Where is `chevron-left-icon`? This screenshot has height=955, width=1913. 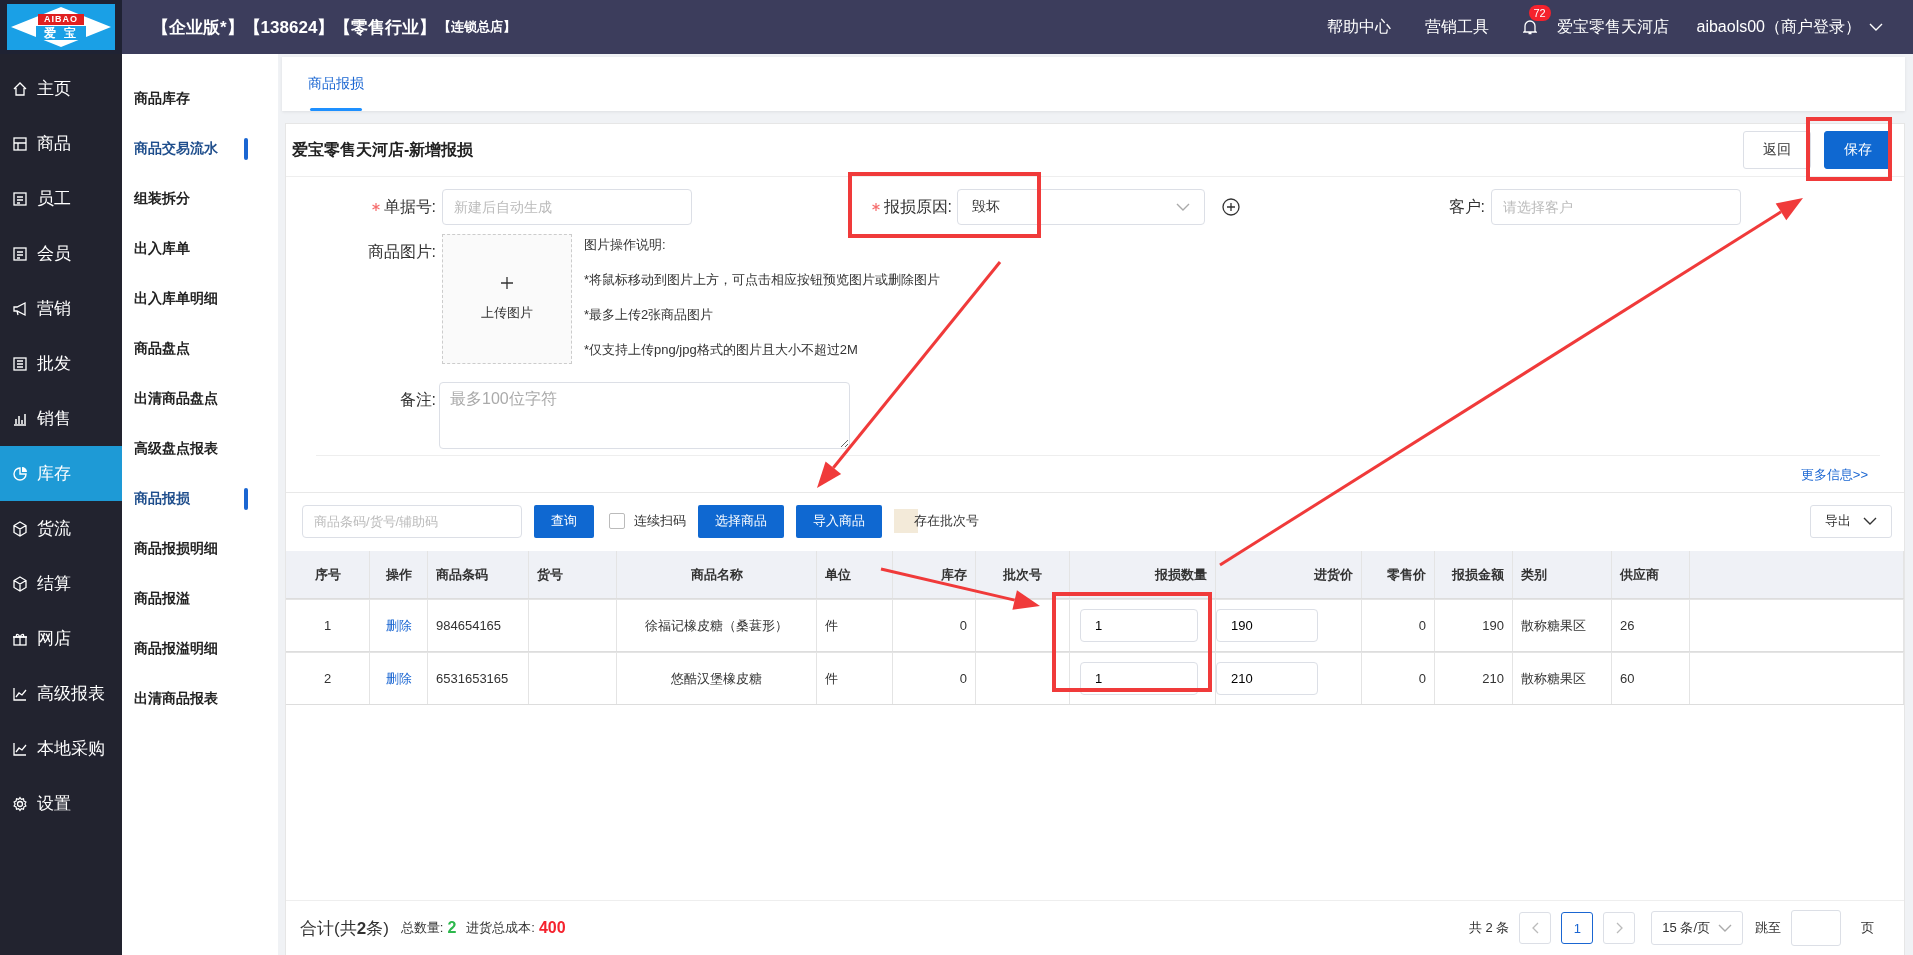 chevron-left-icon is located at coordinates (1535, 928).